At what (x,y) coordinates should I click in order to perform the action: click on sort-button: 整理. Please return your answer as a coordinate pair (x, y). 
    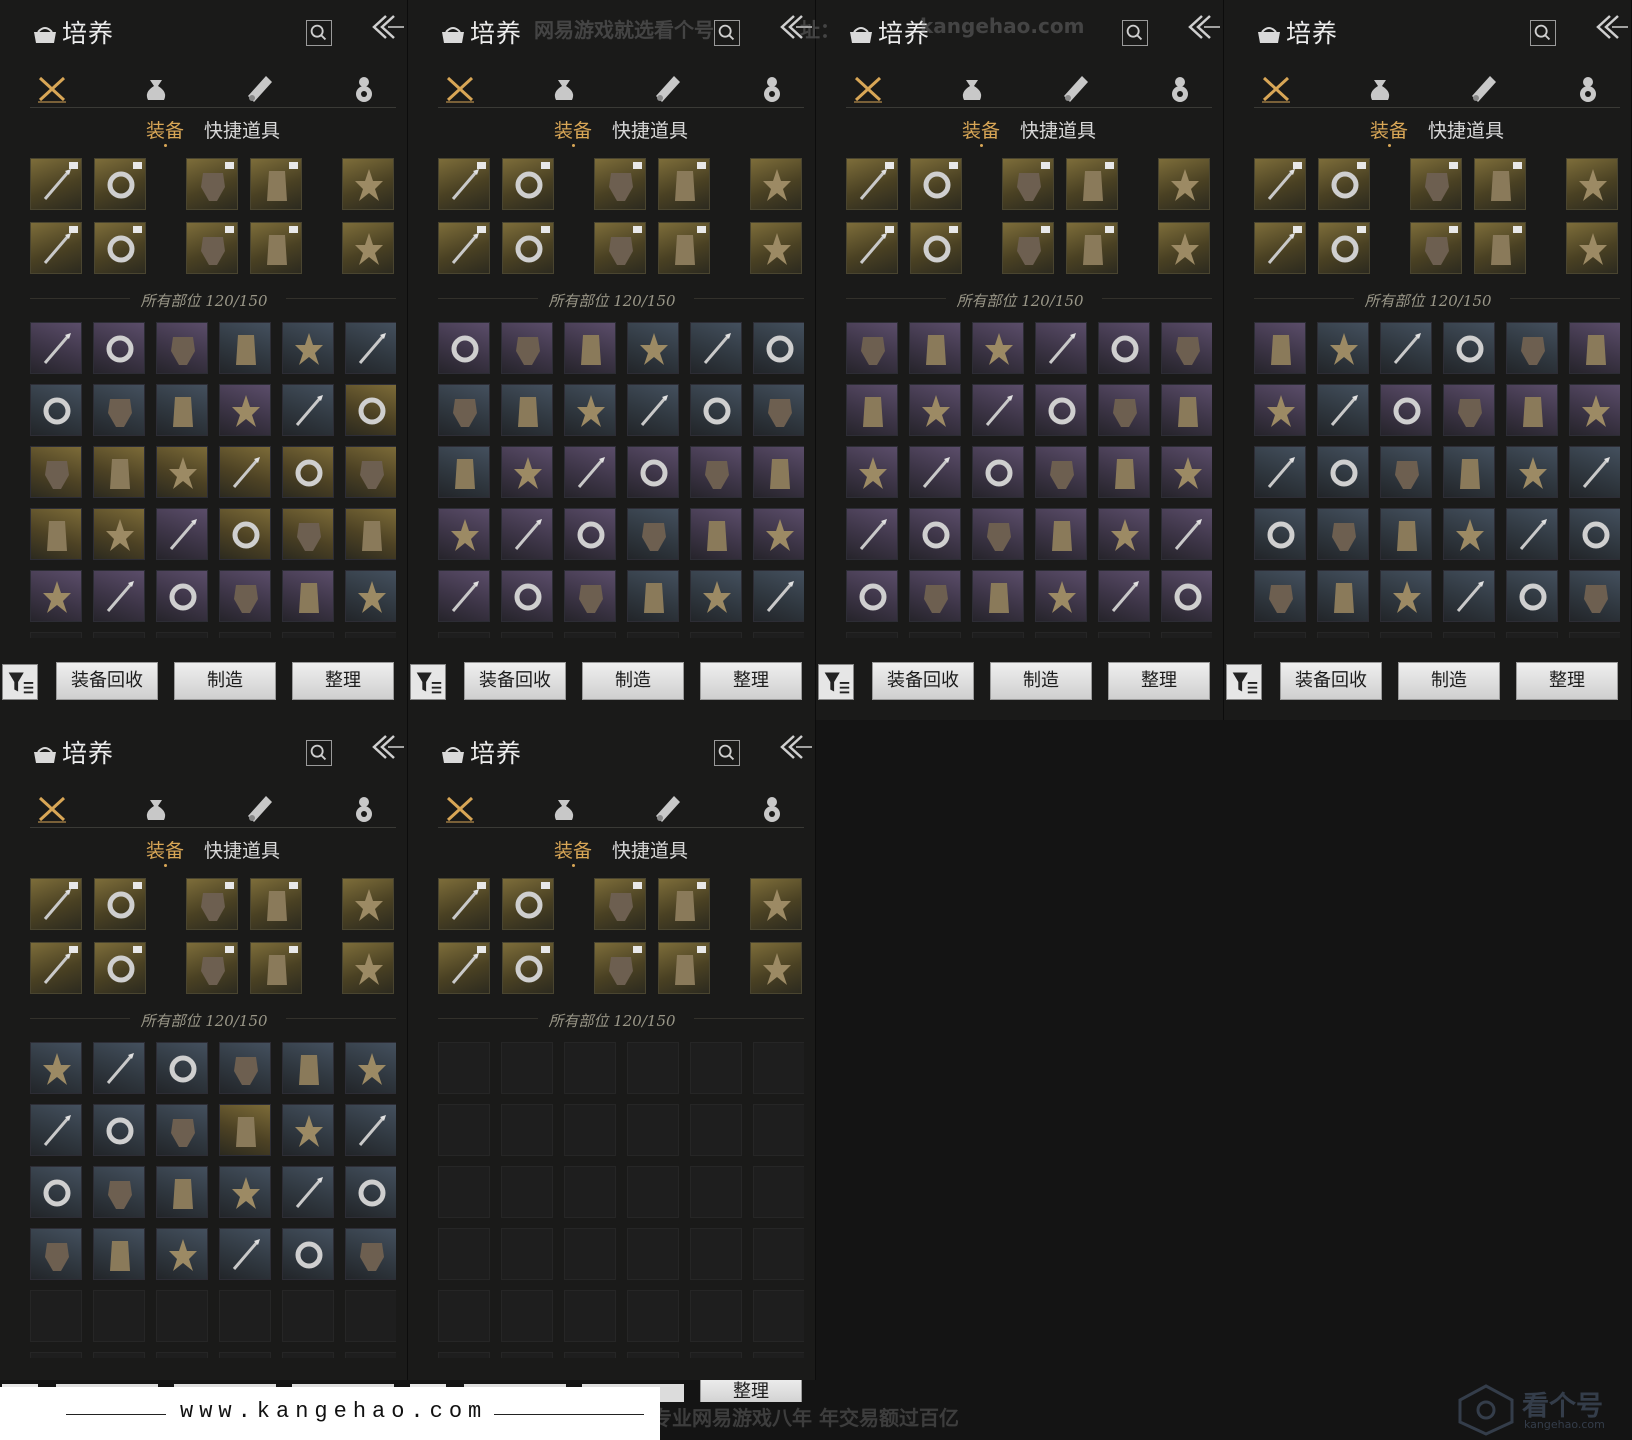
    Looking at the image, I should click on (1159, 681).